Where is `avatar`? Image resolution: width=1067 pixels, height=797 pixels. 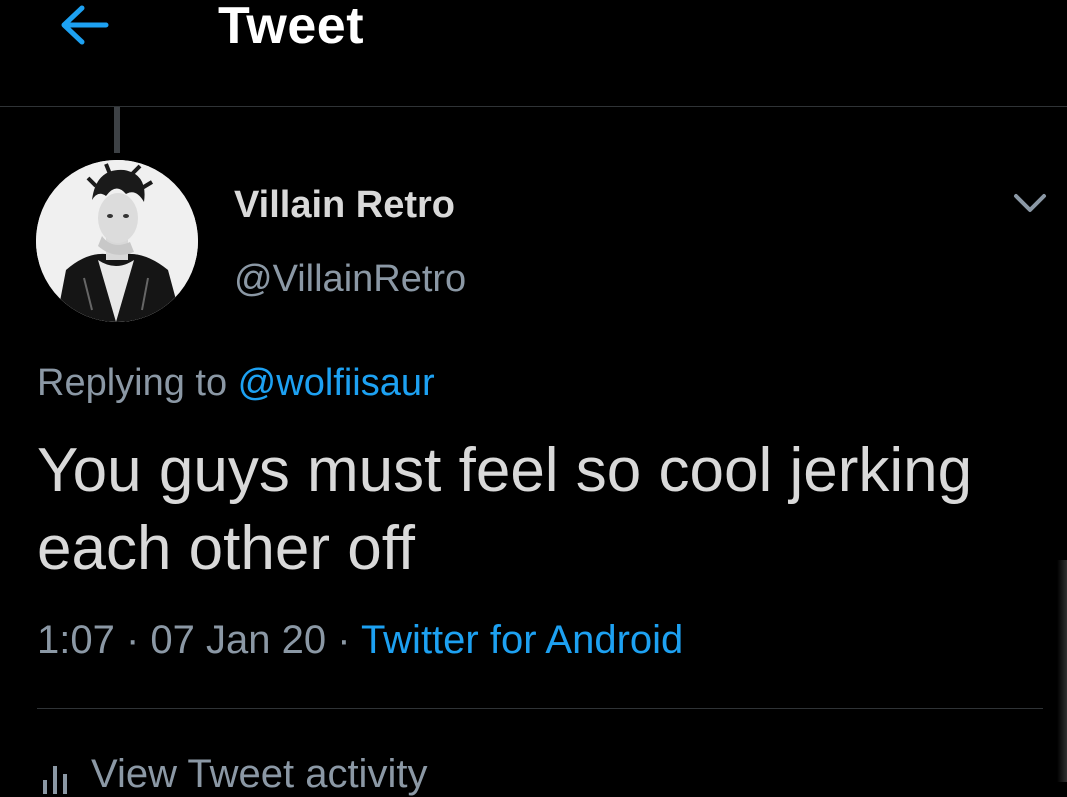 avatar is located at coordinates (117, 241).